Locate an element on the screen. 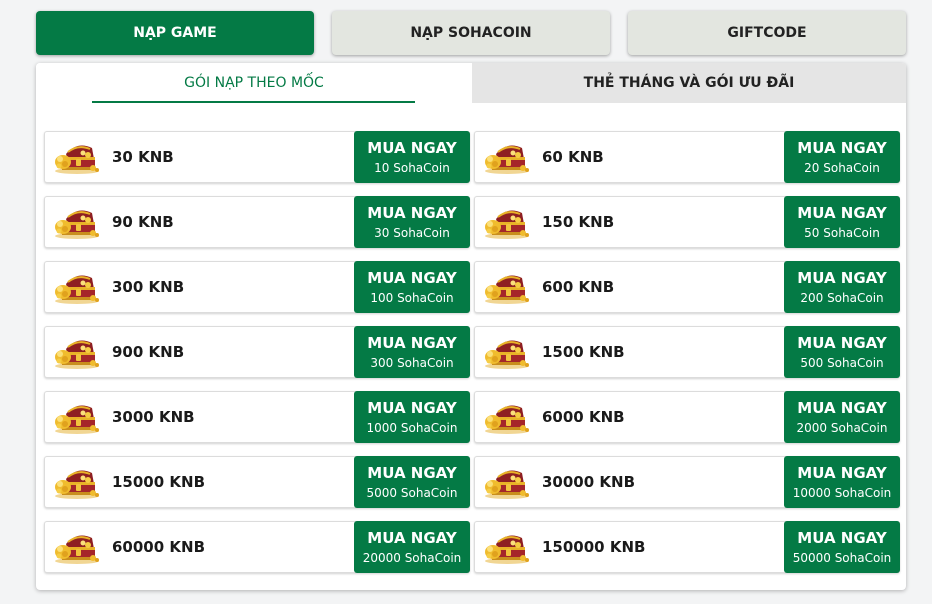  buy-now-button: MUA NGAY 100 SohaCoin is located at coordinates (412, 287).